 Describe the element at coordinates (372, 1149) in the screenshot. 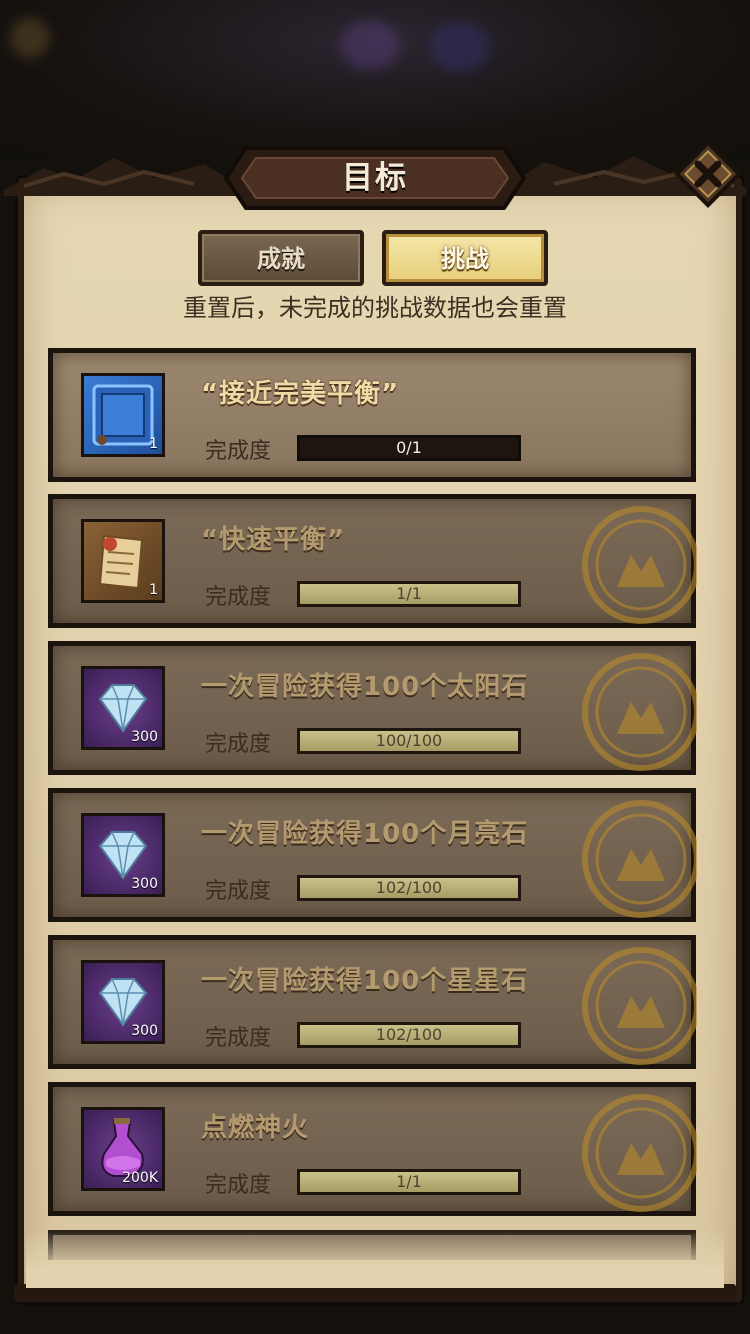

I see `challenge-card: 200K 点燃神火 完成度 1/1` at that location.